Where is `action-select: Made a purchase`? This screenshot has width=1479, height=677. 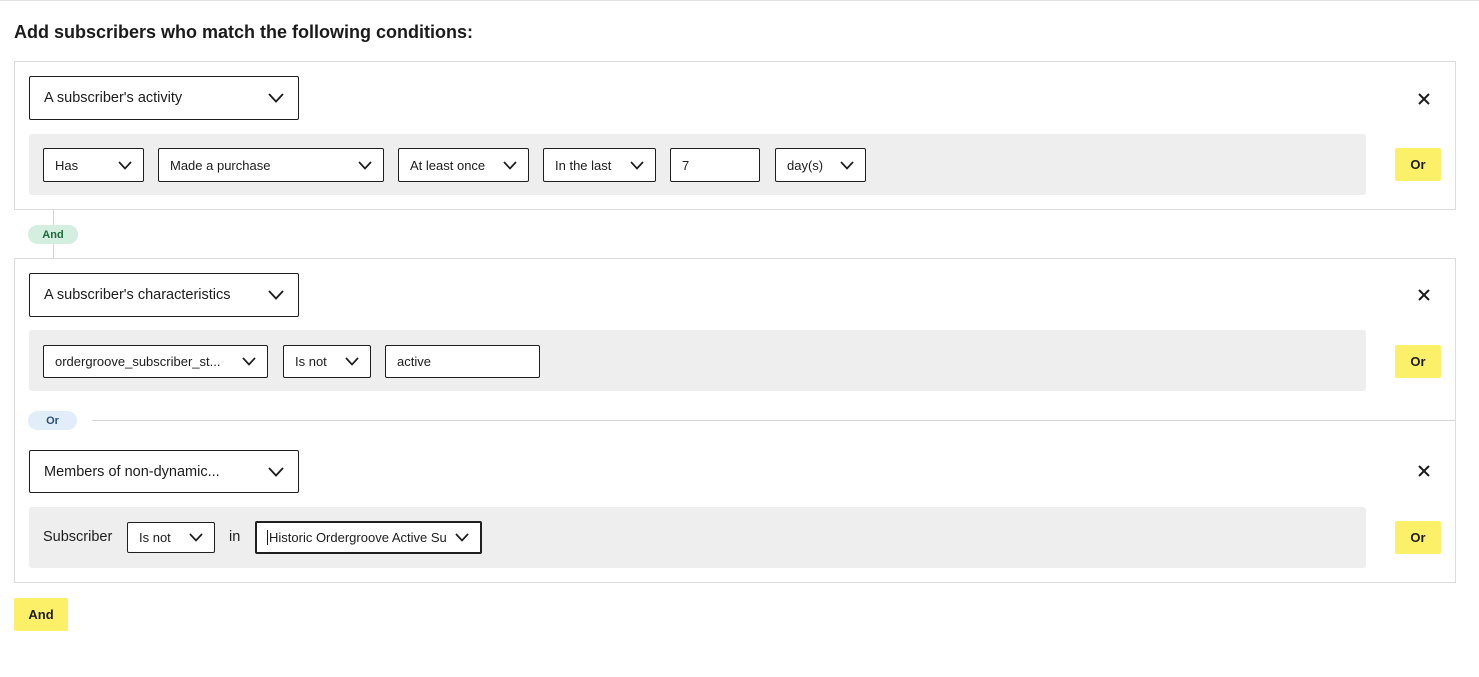
action-select: Made a purchase is located at coordinates (271, 165).